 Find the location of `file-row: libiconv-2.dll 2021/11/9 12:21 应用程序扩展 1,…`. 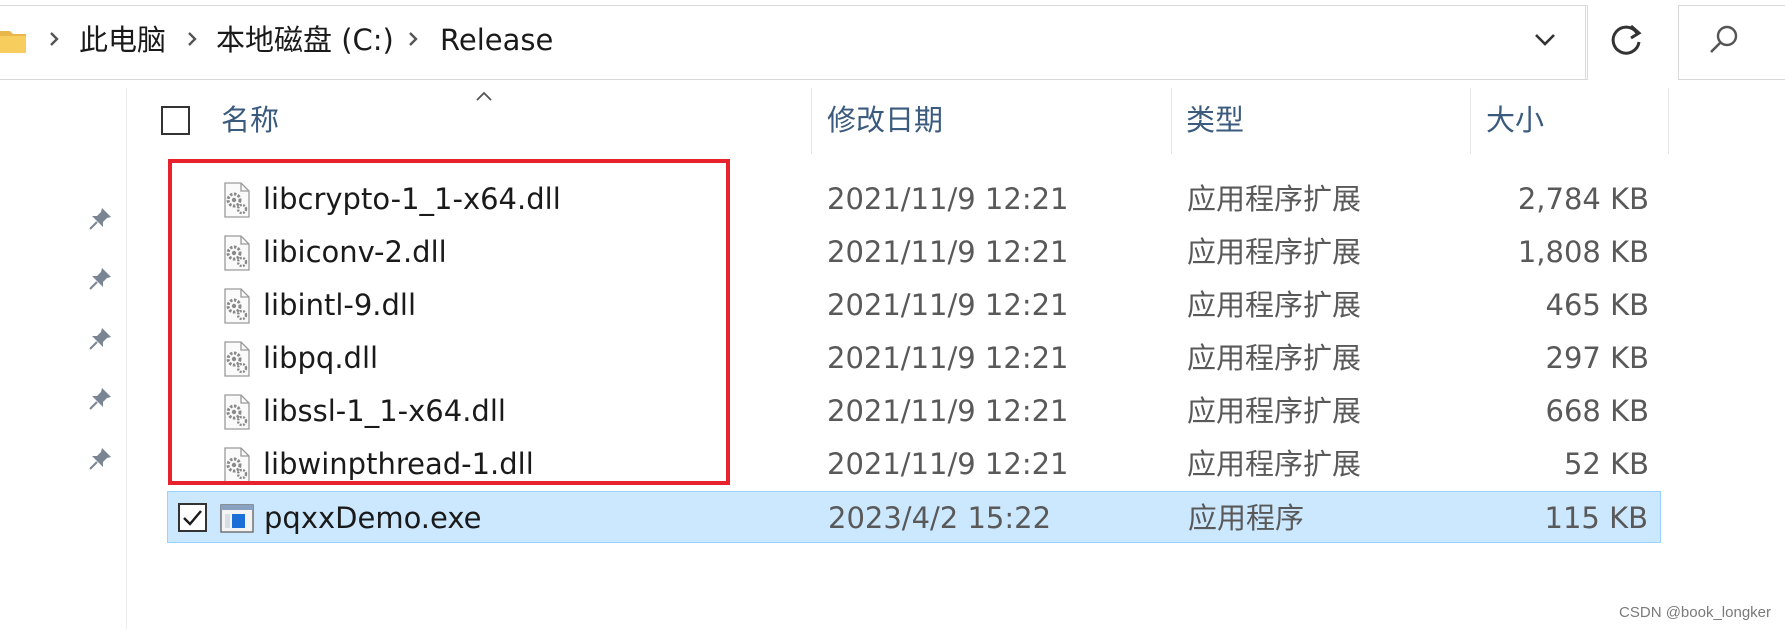

file-row: libiconv-2.dll 2021/11/9 12:21 应用程序扩展 1,… is located at coordinates (914, 252).